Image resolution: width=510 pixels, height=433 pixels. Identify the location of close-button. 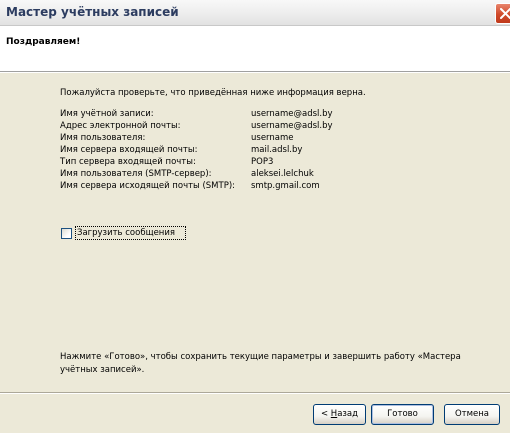
(502, 13).